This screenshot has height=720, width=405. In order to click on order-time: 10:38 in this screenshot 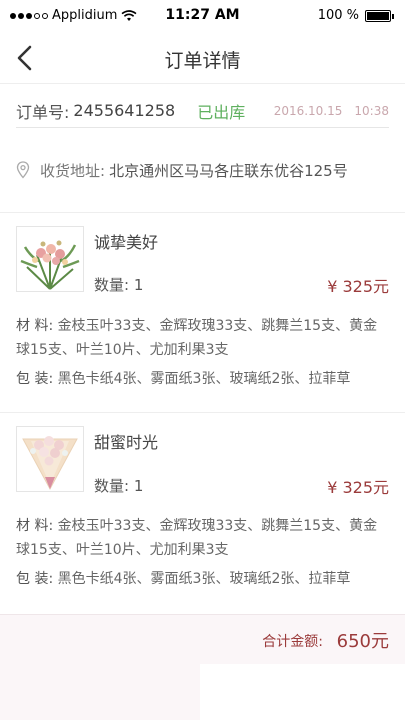, I will do `click(371, 110)`.